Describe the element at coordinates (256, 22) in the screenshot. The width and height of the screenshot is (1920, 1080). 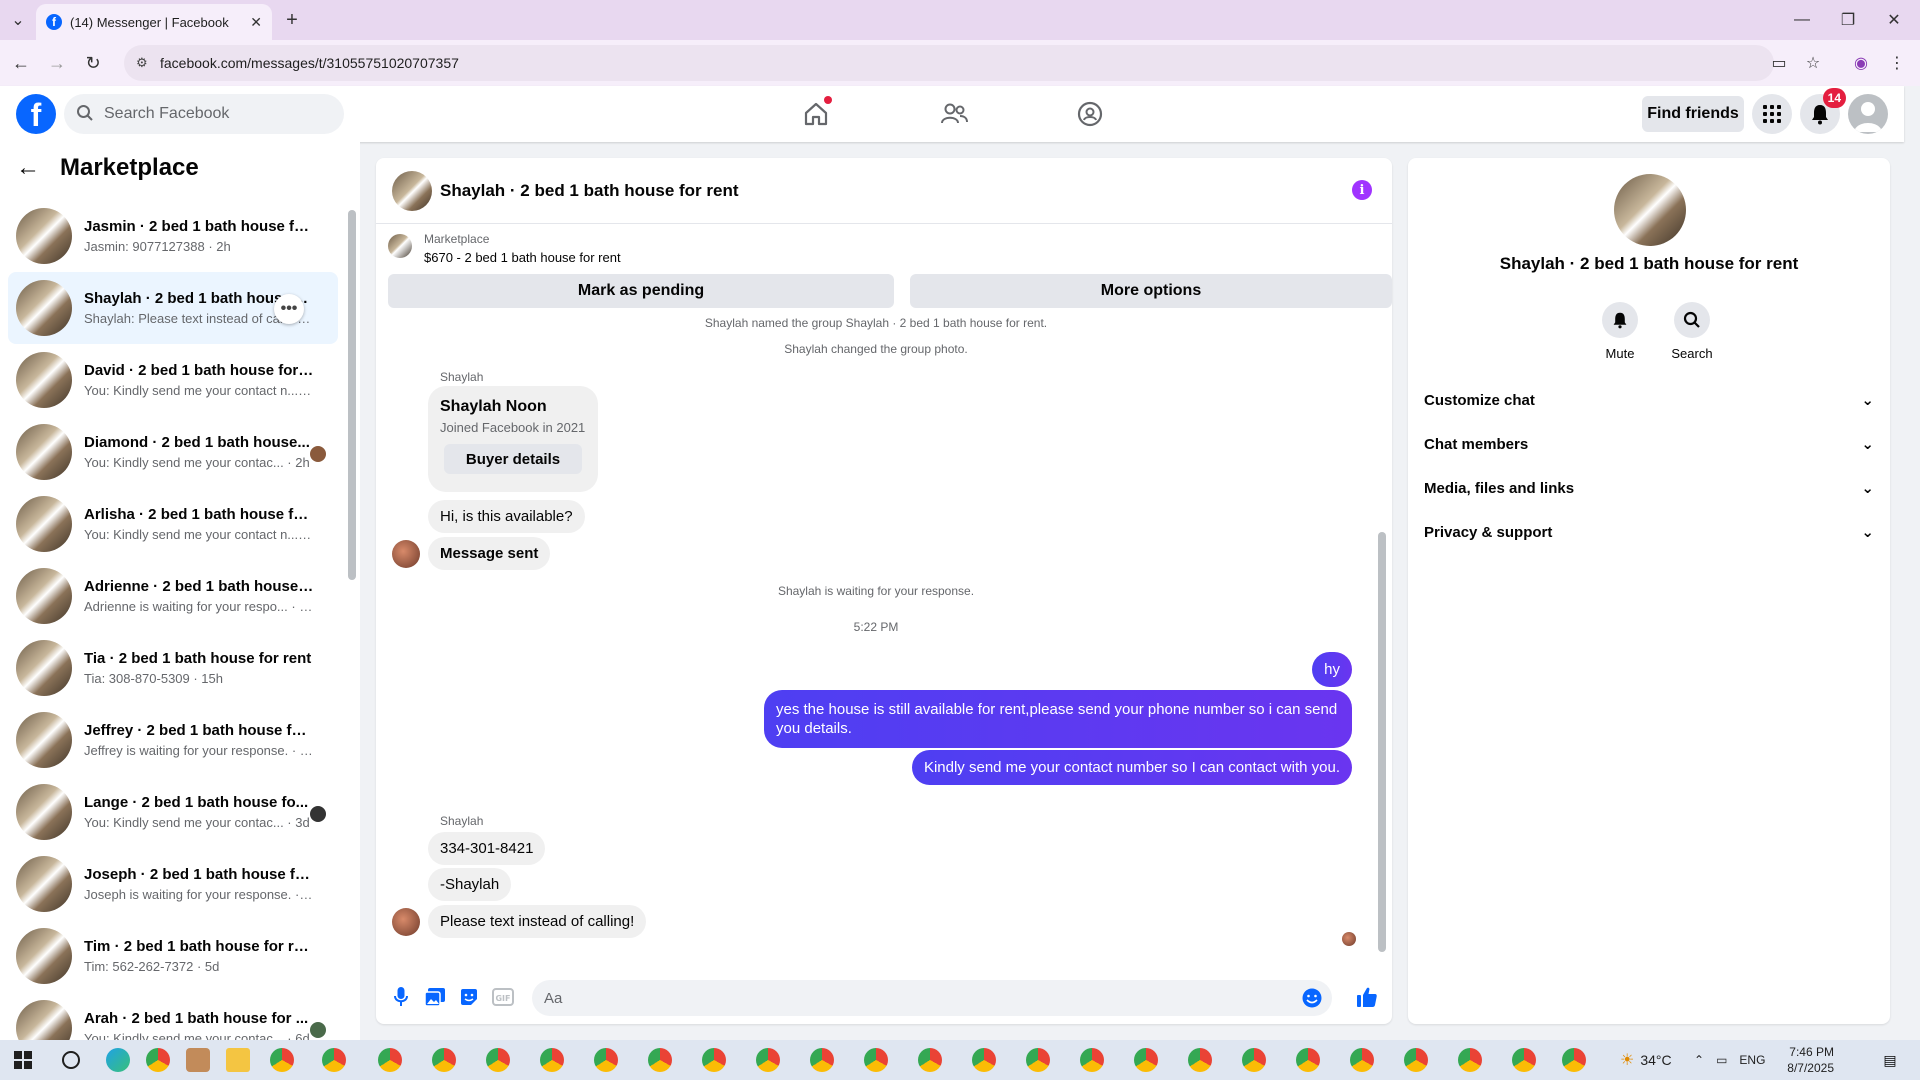
I see `close-tab-icon: ✕` at that location.